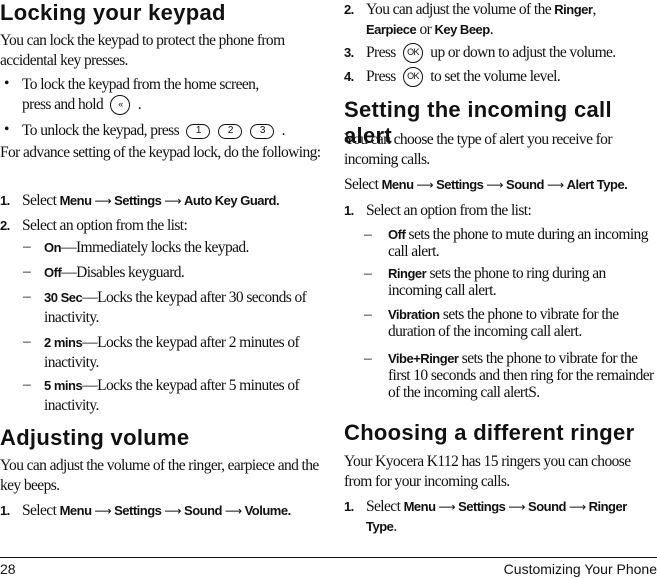  What do you see at coordinates (104, 272) in the screenshot?
I see `option-off: – Off—Disables keyguard.` at bounding box center [104, 272].